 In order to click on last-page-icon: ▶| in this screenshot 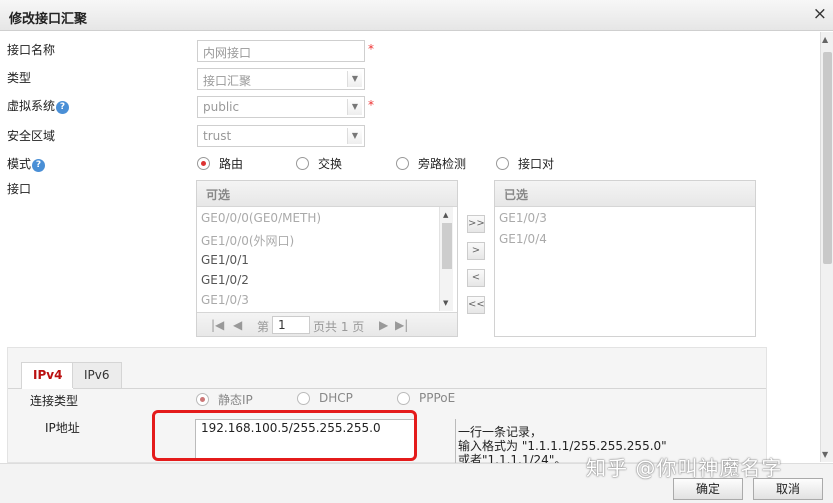, I will do `click(401, 325)`.